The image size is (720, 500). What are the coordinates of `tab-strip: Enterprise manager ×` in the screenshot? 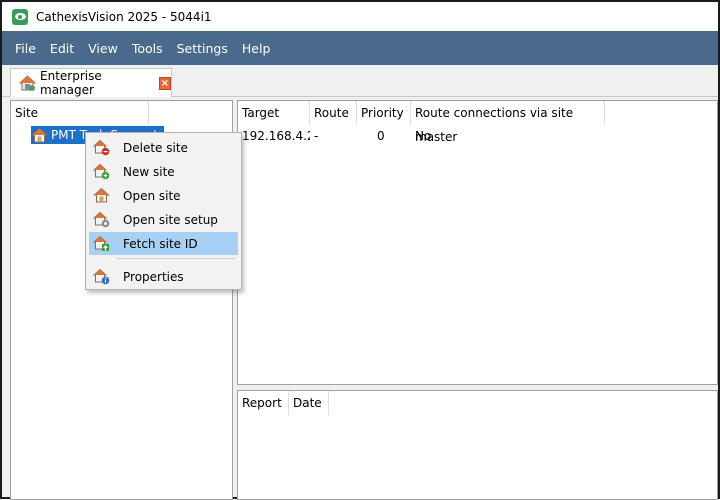 It's located at (360, 81).